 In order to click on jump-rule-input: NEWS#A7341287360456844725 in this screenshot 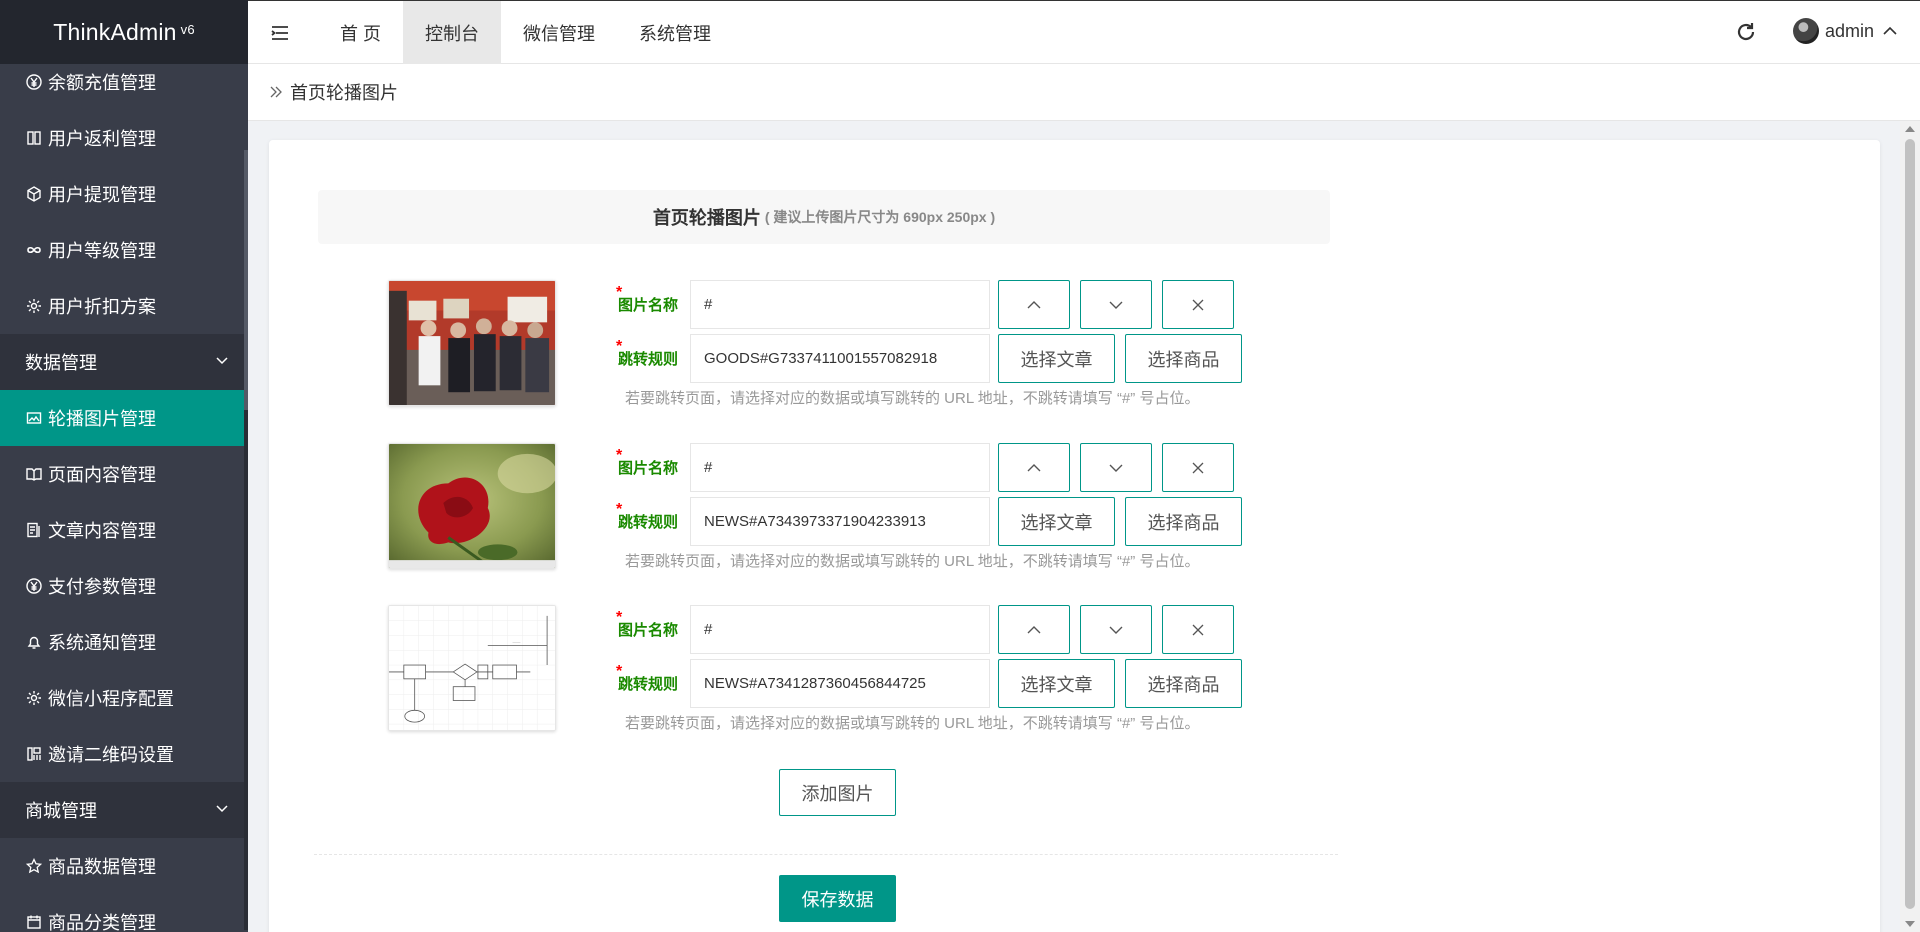, I will do `click(840, 683)`.